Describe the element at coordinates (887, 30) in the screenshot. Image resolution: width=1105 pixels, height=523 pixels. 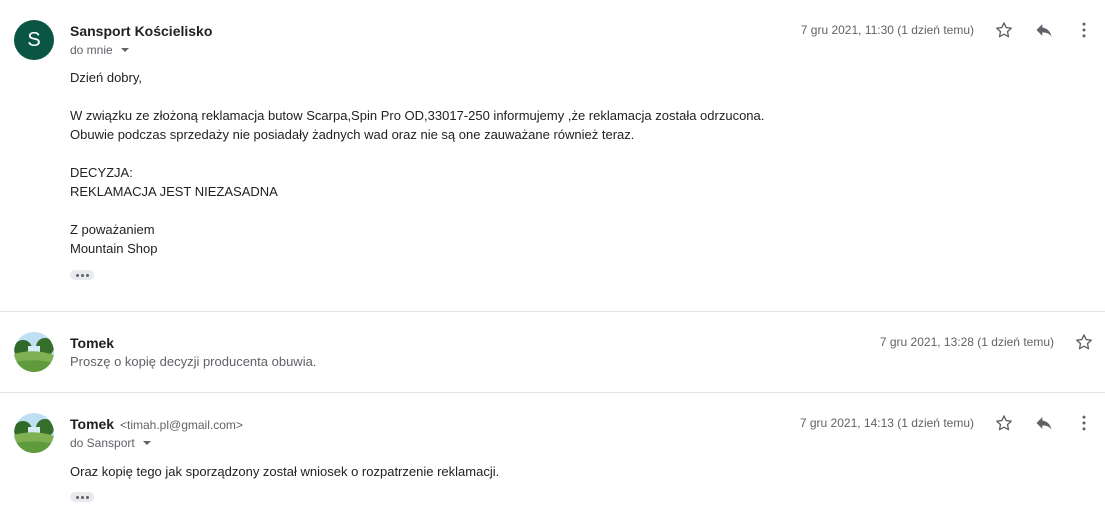
I see `message-date: 7 gru 2021, 11:30 (1 dzień temu)` at that location.